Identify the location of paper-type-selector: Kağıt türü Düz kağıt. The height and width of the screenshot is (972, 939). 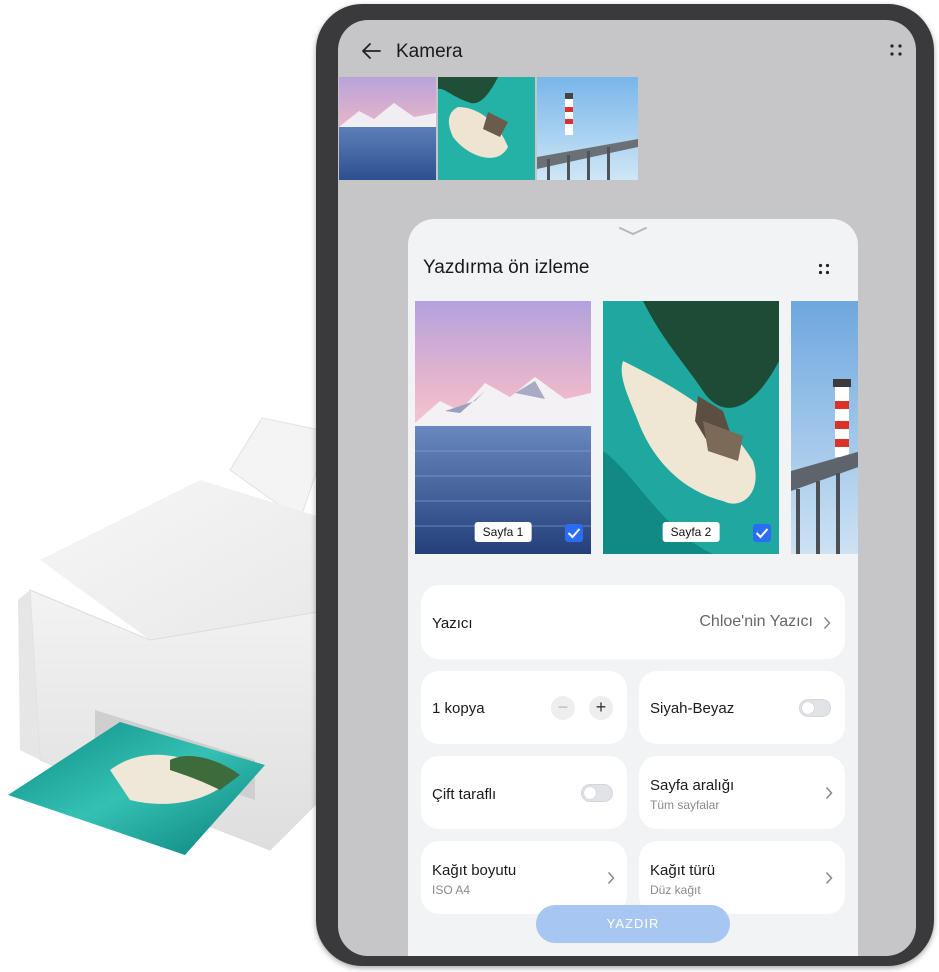
(742, 877).